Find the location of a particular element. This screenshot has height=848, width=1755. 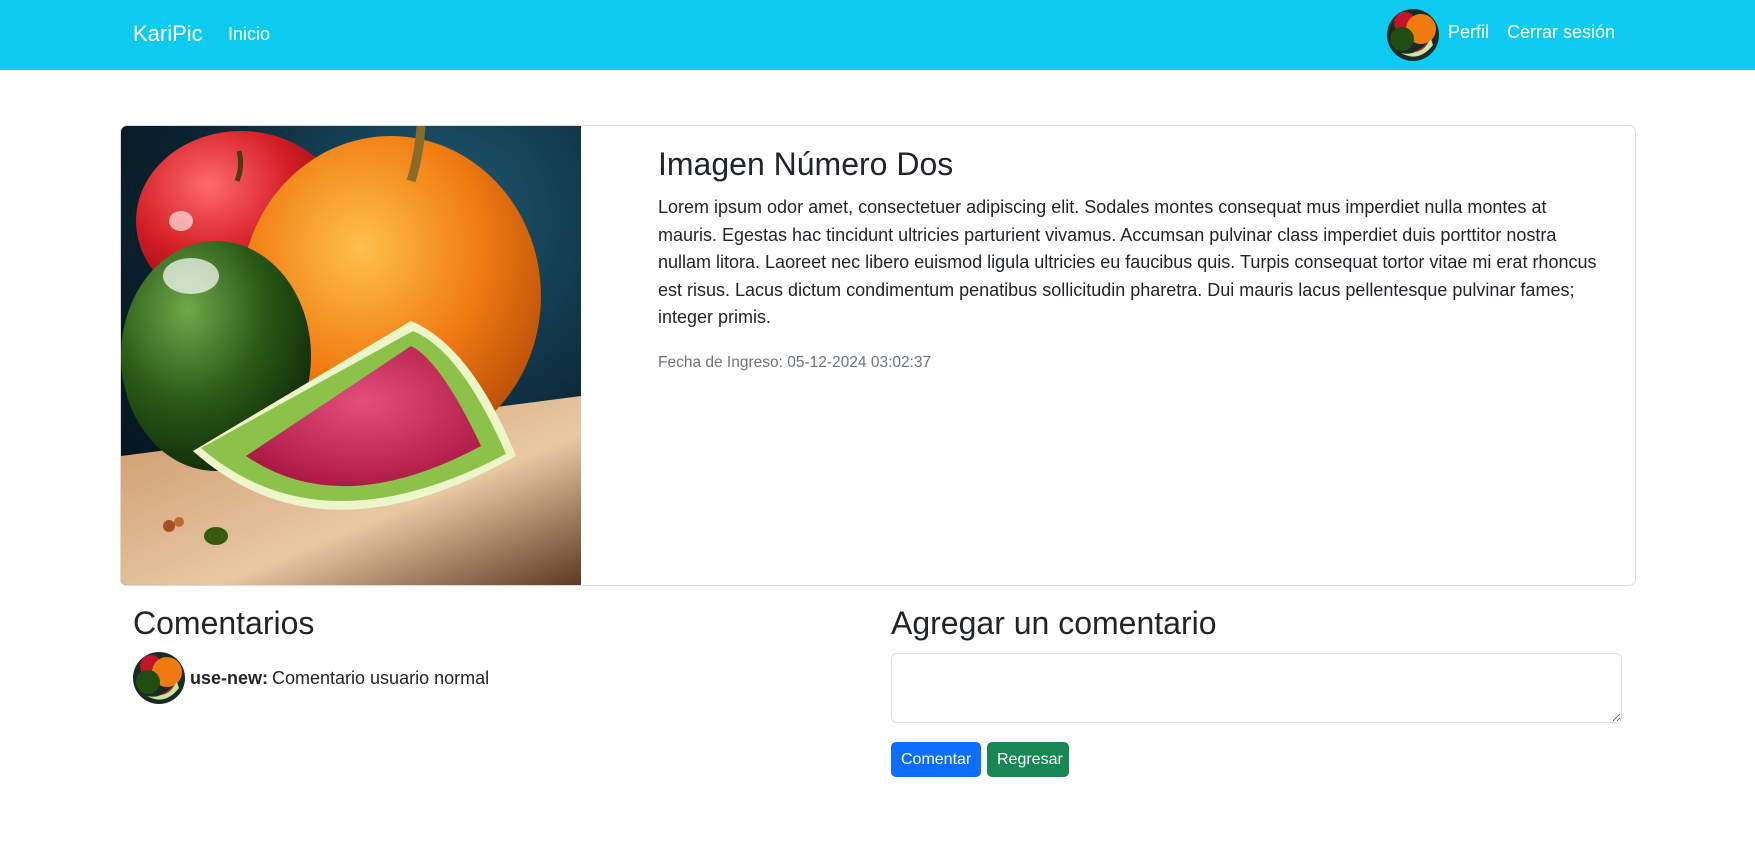

comment-text: Comentario usuario normal is located at coordinates (381, 678).